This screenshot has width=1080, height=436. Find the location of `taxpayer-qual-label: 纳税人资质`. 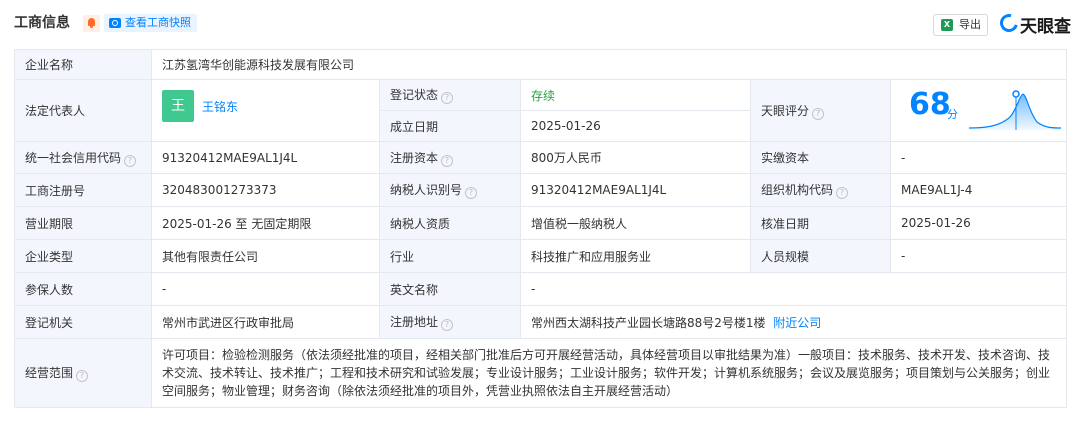

taxpayer-qual-label: 纳税人资质 is located at coordinates (450, 223).